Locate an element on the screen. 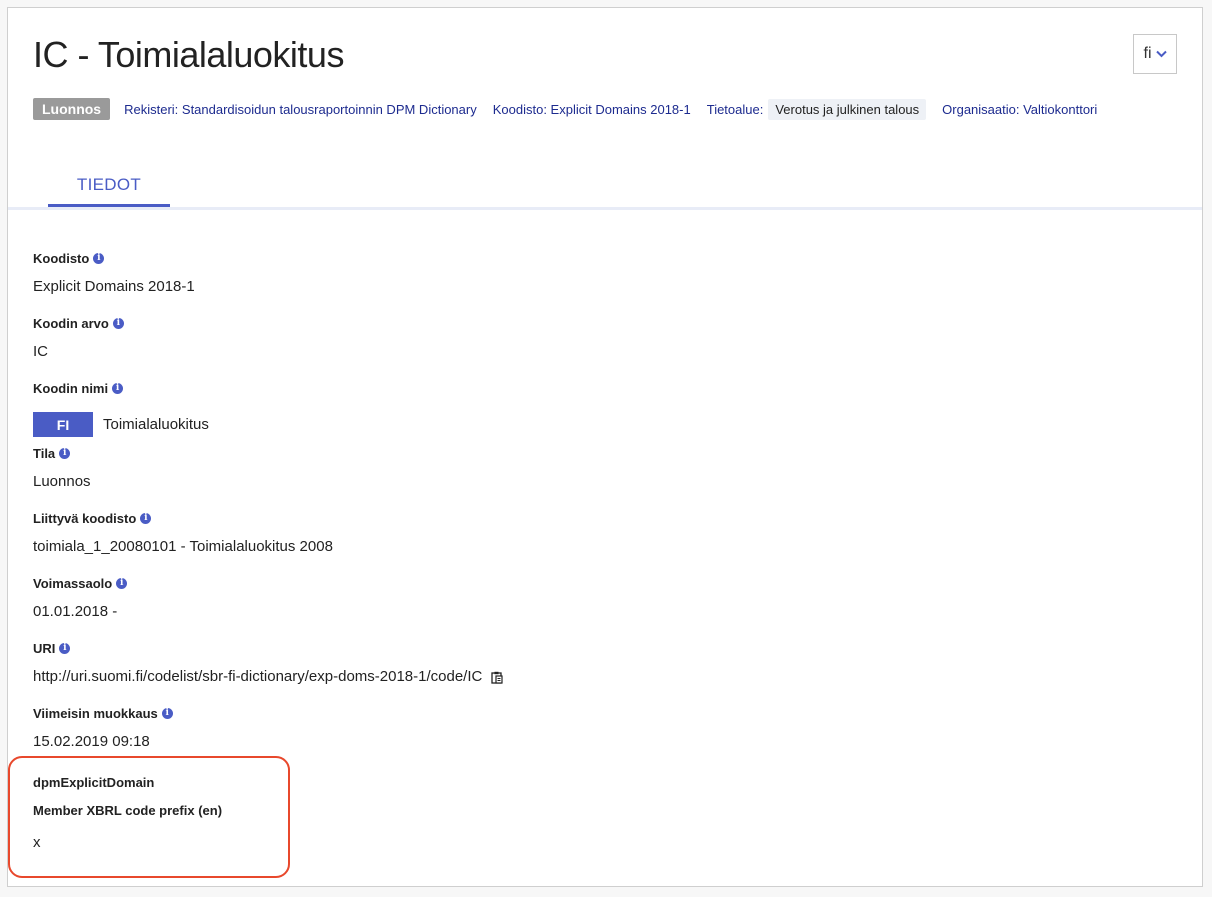  organization-link: Organisaatio: Valtiokonttori is located at coordinates (1019, 109).